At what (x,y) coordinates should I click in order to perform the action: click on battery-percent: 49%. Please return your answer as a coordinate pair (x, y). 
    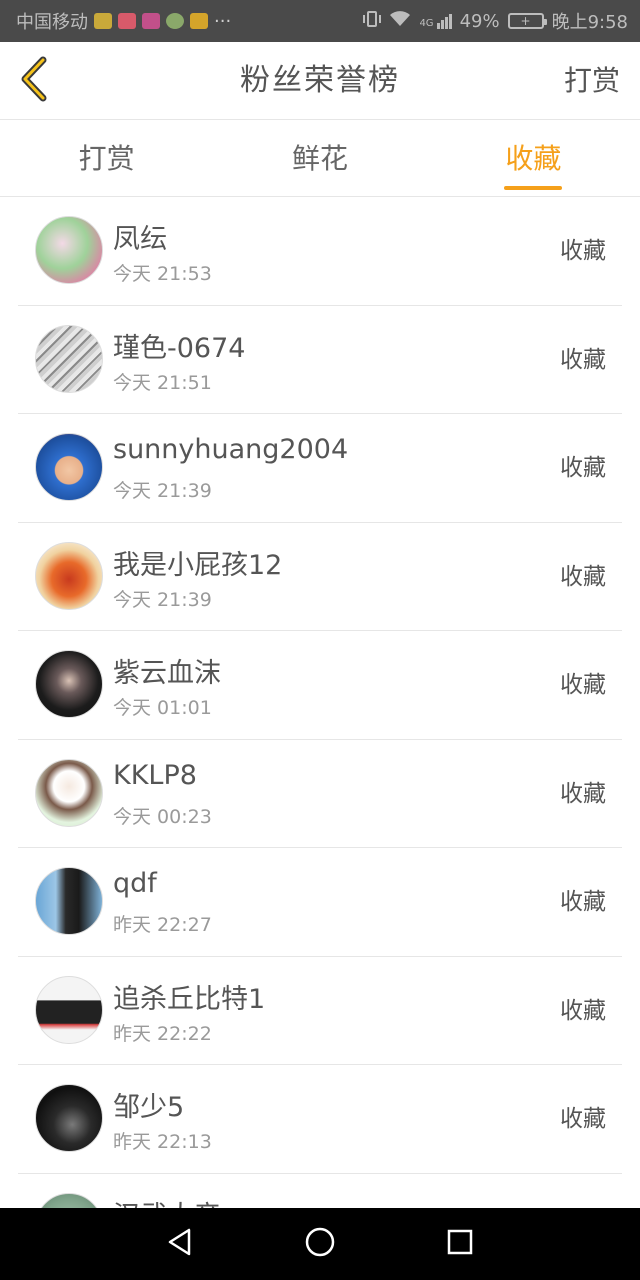
    Looking at the image, I should click on (479, 21).